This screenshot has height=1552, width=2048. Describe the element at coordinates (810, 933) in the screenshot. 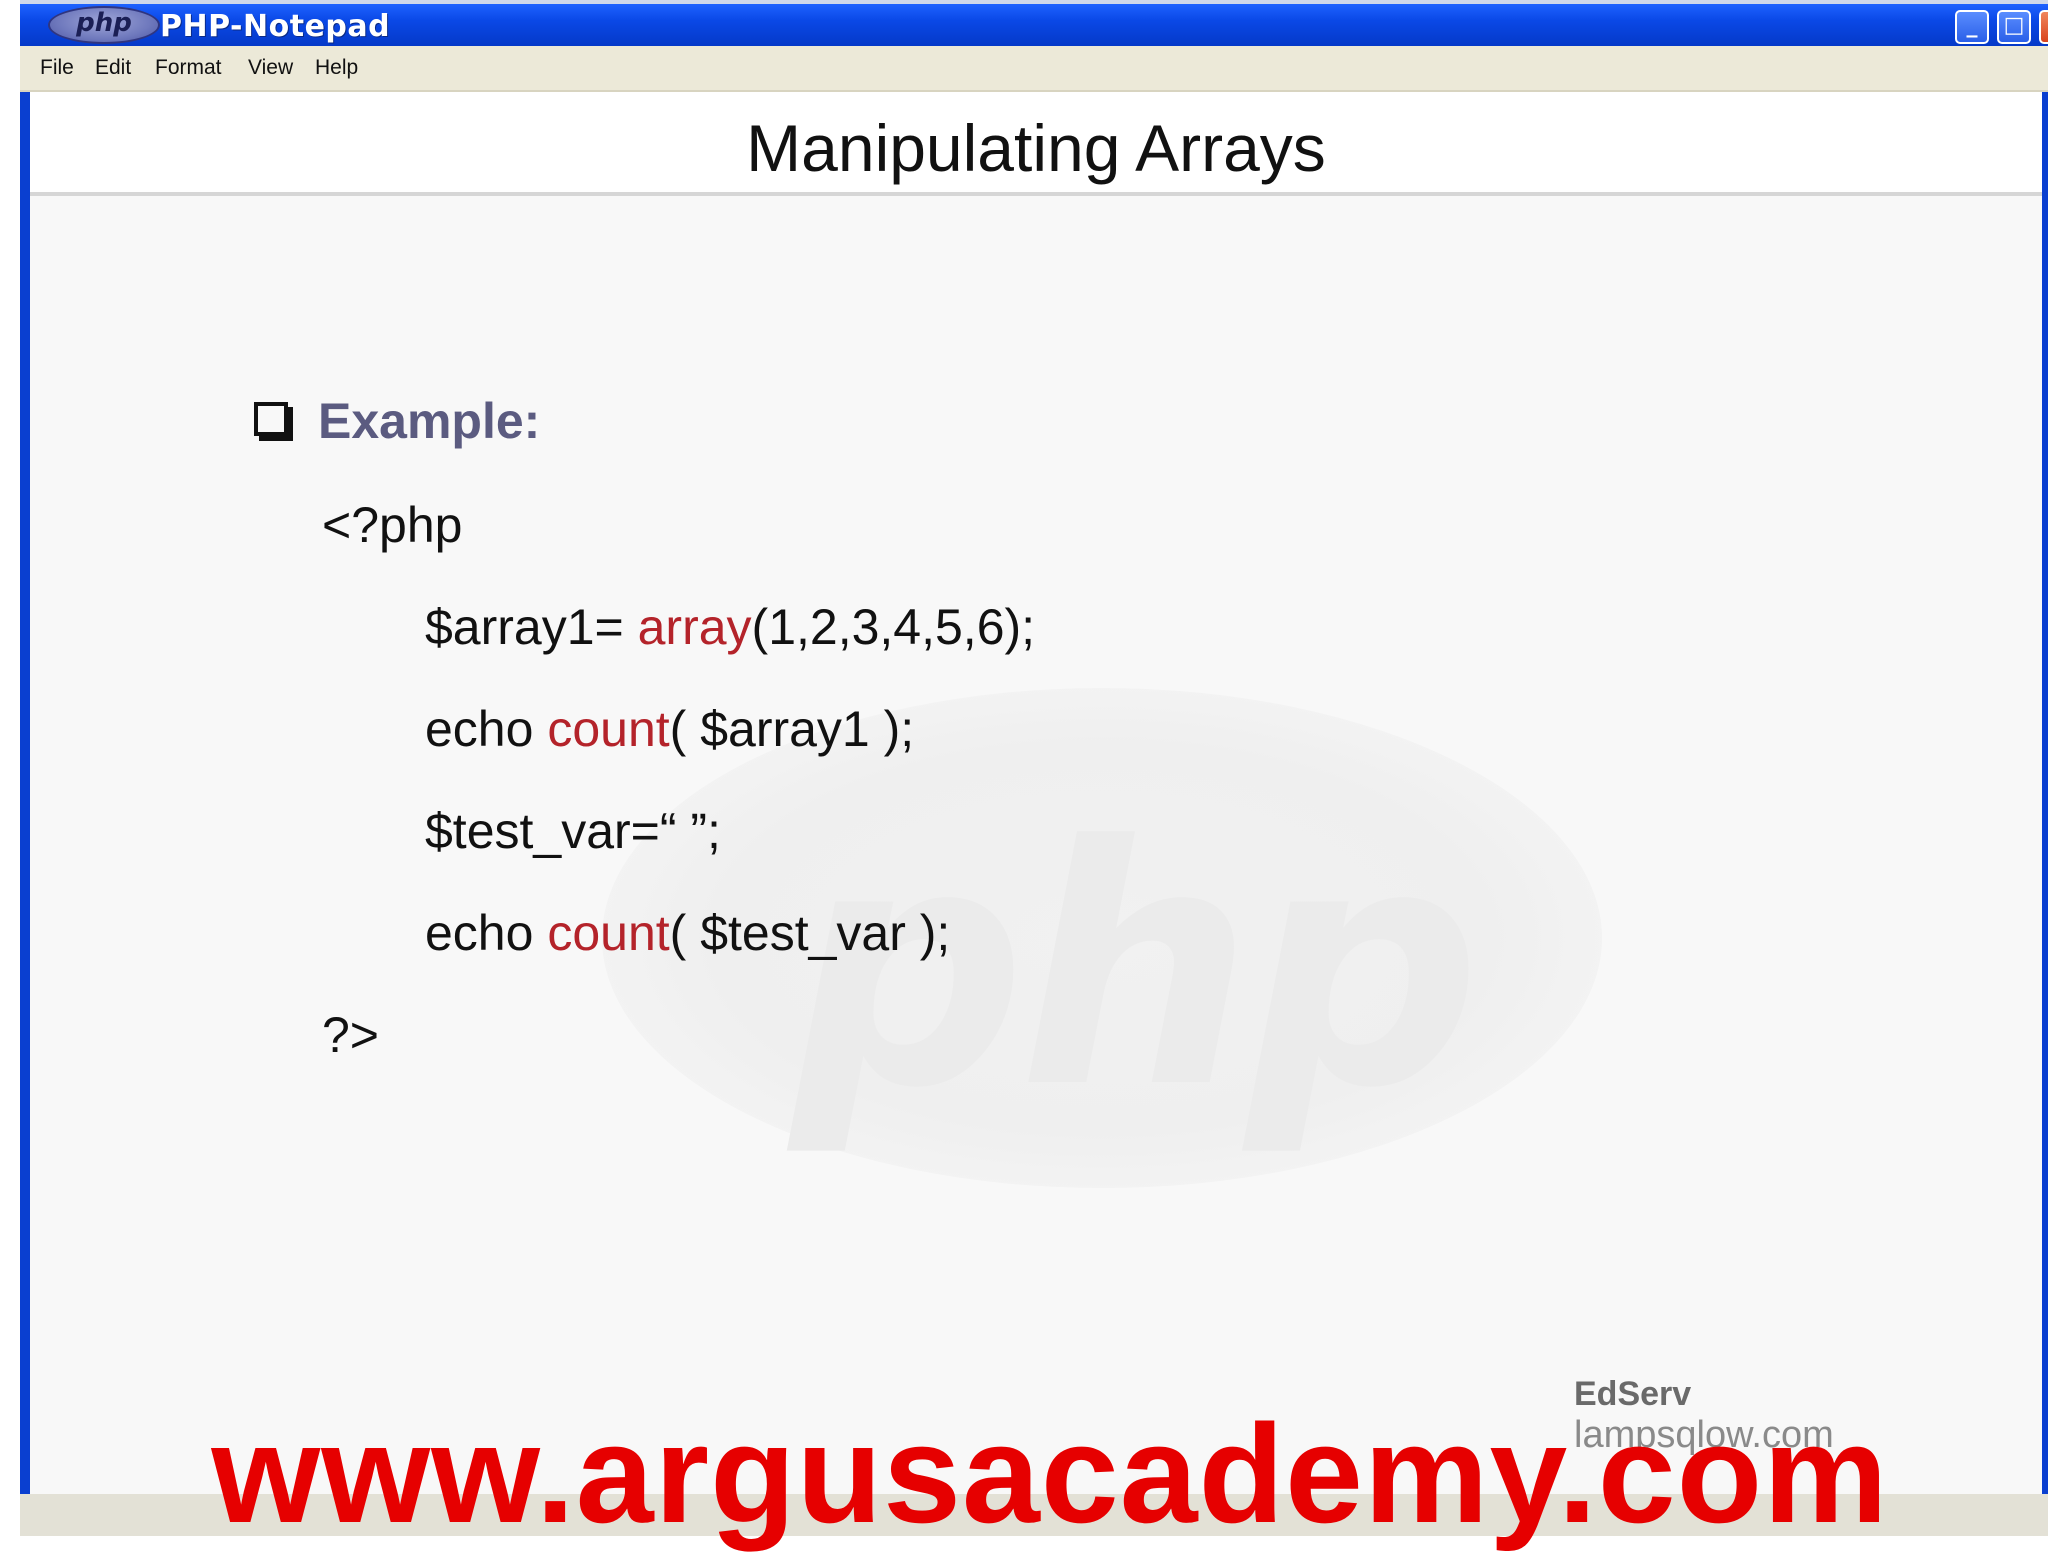

I see `code-text: ( $test_var );` at that location.